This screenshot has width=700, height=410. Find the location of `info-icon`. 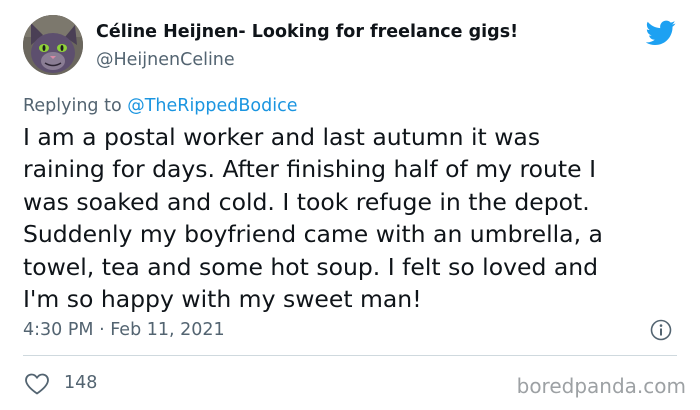

info-icon is located at coordinates (661, 330).